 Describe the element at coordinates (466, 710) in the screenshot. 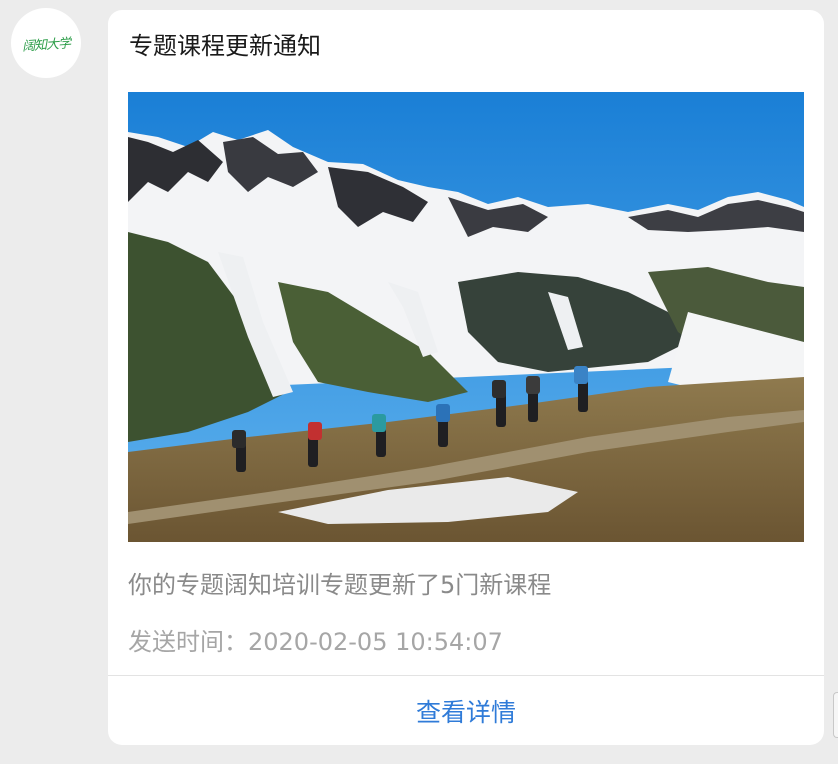

I see `view-details-button: 查看详情` at that location.